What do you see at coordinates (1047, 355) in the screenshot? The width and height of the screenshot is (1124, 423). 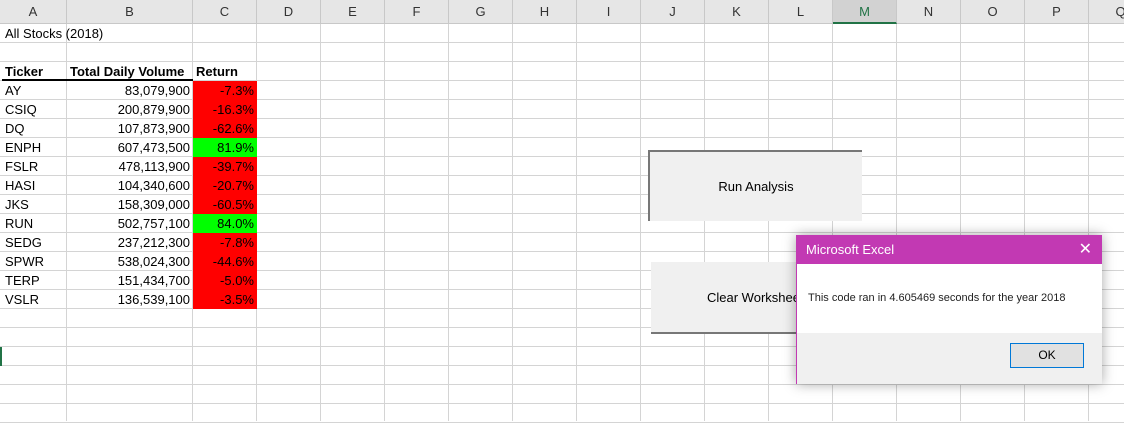 I see `ok-button: OK` at bounding box center [1047, 355].